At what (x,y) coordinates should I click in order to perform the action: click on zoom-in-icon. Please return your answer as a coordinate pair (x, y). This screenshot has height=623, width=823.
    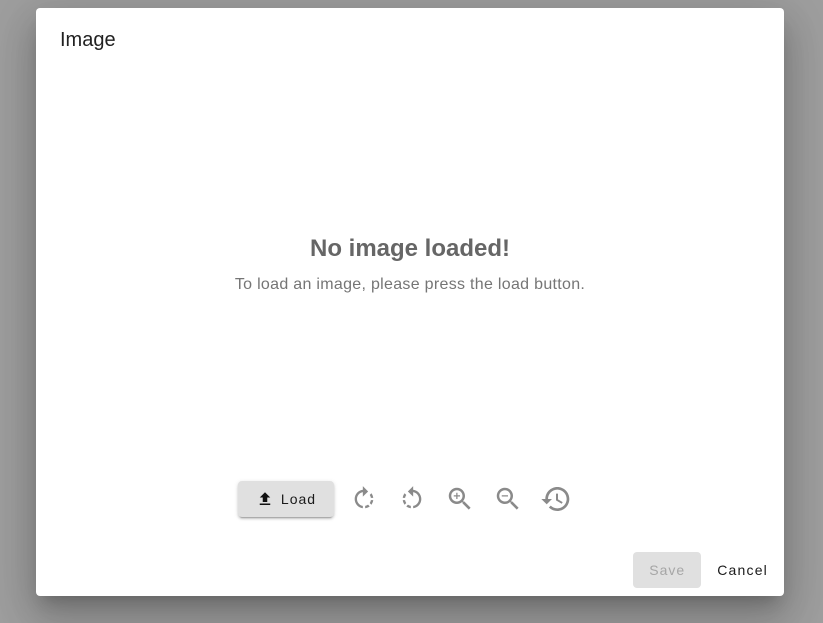
    Looking at the image, I should click on (460, 499).